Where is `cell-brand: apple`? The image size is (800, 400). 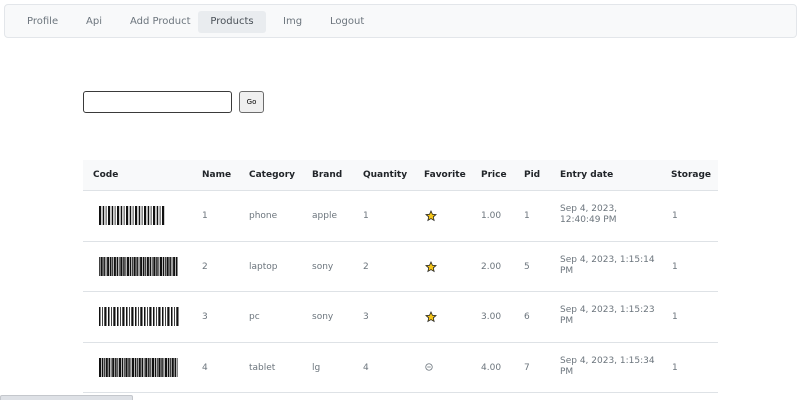
cell-brand: apple is located at coordinates (324, 216).